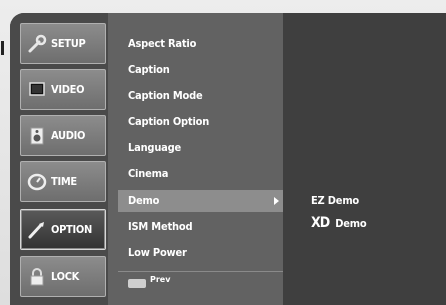 The image size is (446, 305). Describe the element at coordinates (200, 70) in the screenshot. I see `menu-item-caption: Caption` at that location.